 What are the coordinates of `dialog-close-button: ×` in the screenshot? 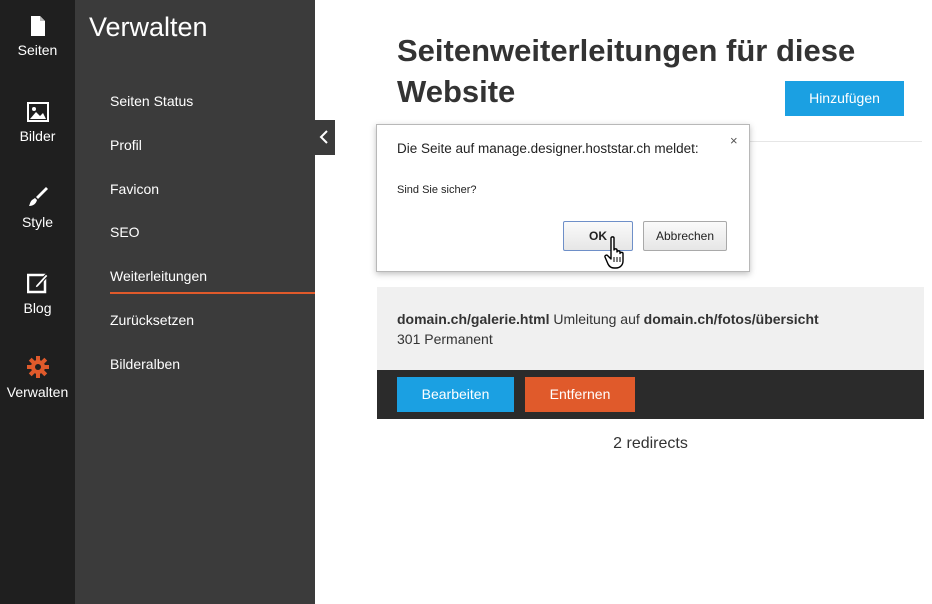 It's located at (734, 140).